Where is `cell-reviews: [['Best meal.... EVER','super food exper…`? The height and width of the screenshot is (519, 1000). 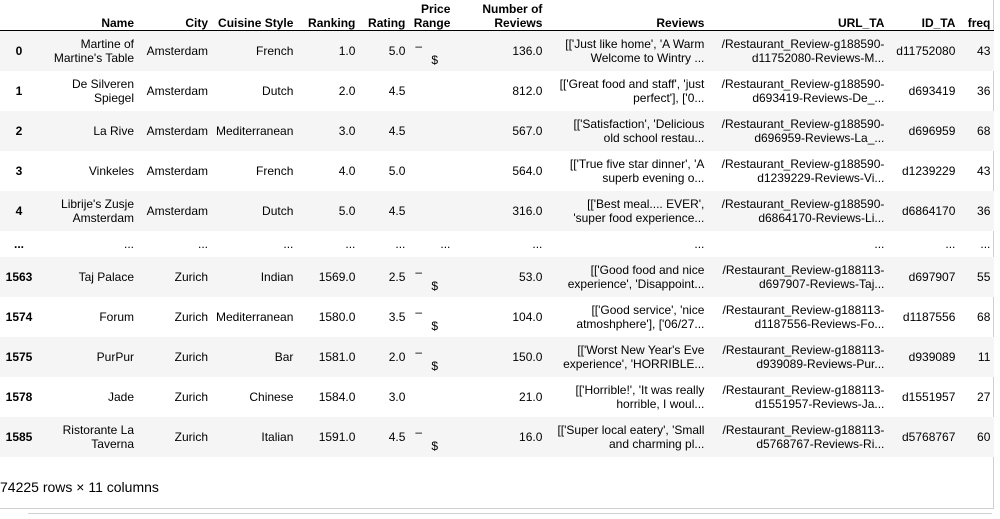
cell-reviews: [['Best meal.... EVER','super food exper… is located at coordinates (627, 211).